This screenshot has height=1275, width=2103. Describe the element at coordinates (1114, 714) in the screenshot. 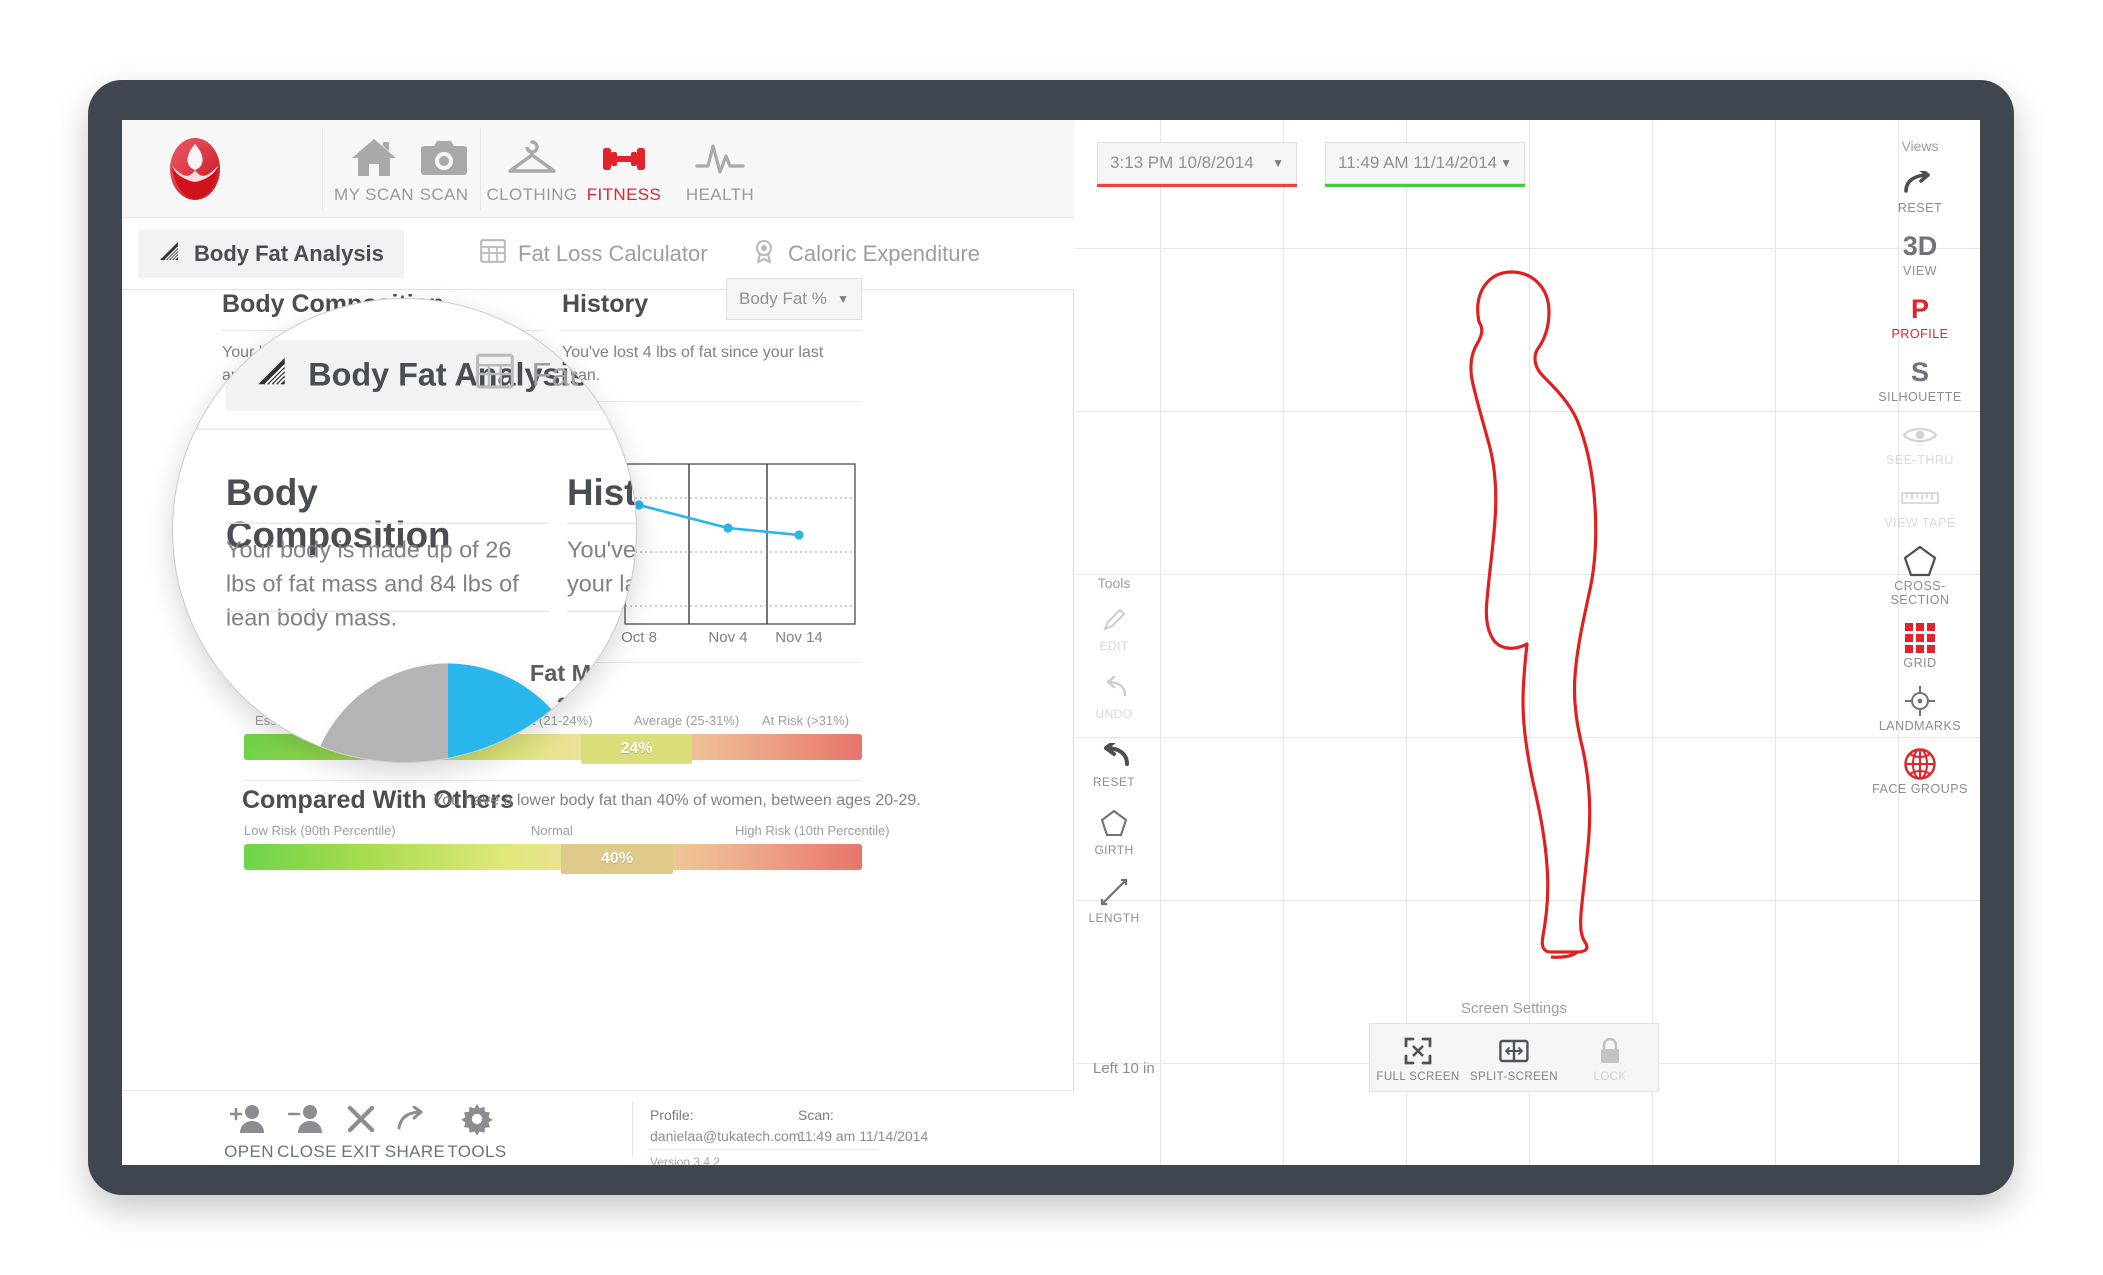

I see `tool-label: UNDO` at that location.